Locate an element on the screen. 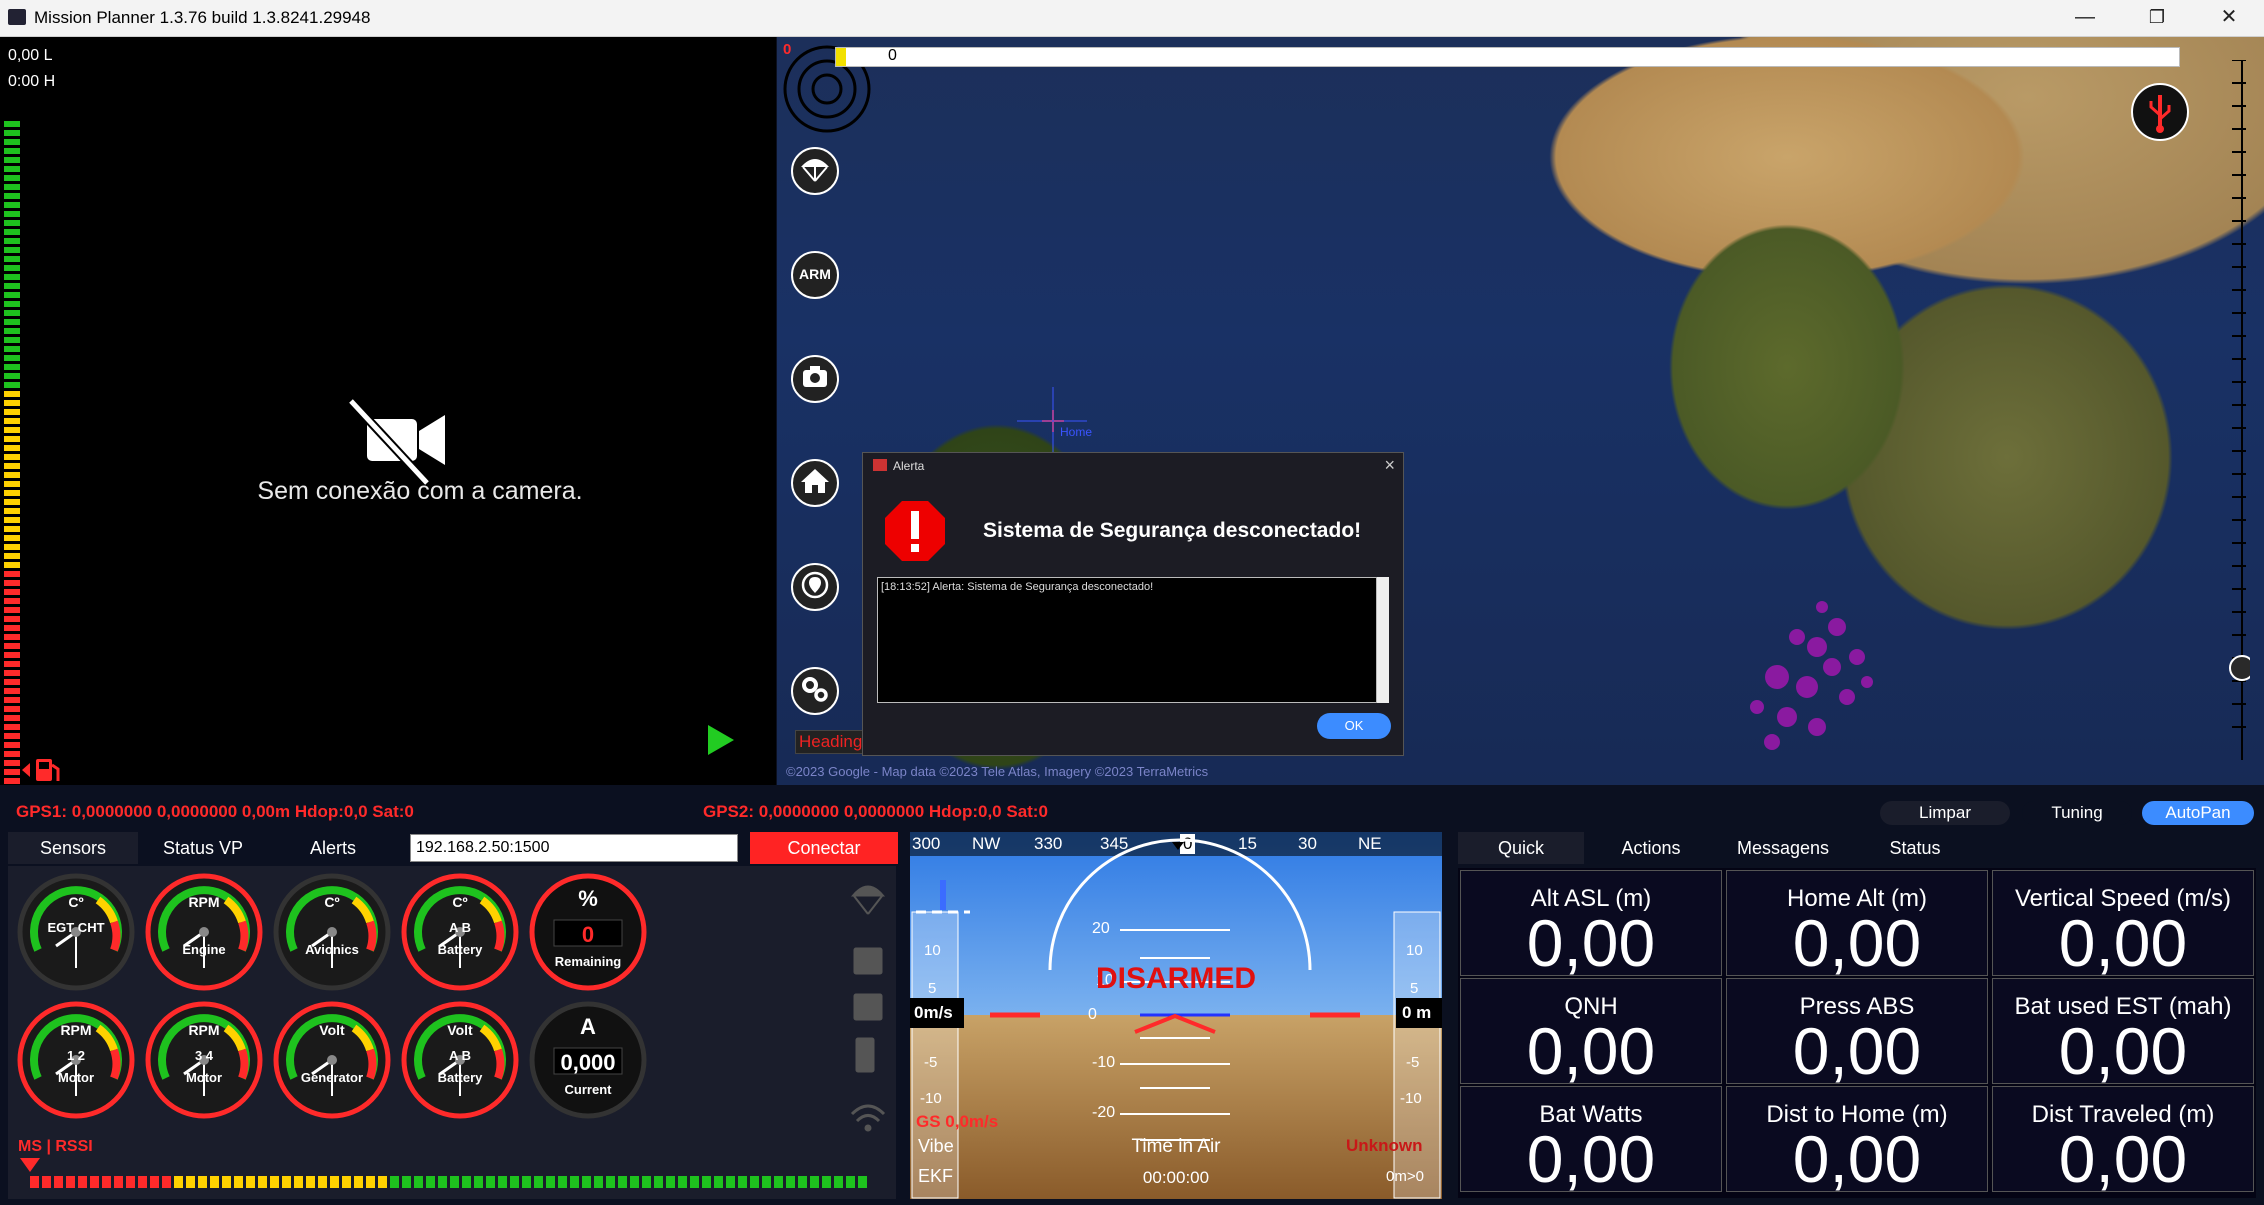 The width and height of the screenshot is (2264, 1205). speed-readout: 0m/s is located at coordinates (937, 1013).